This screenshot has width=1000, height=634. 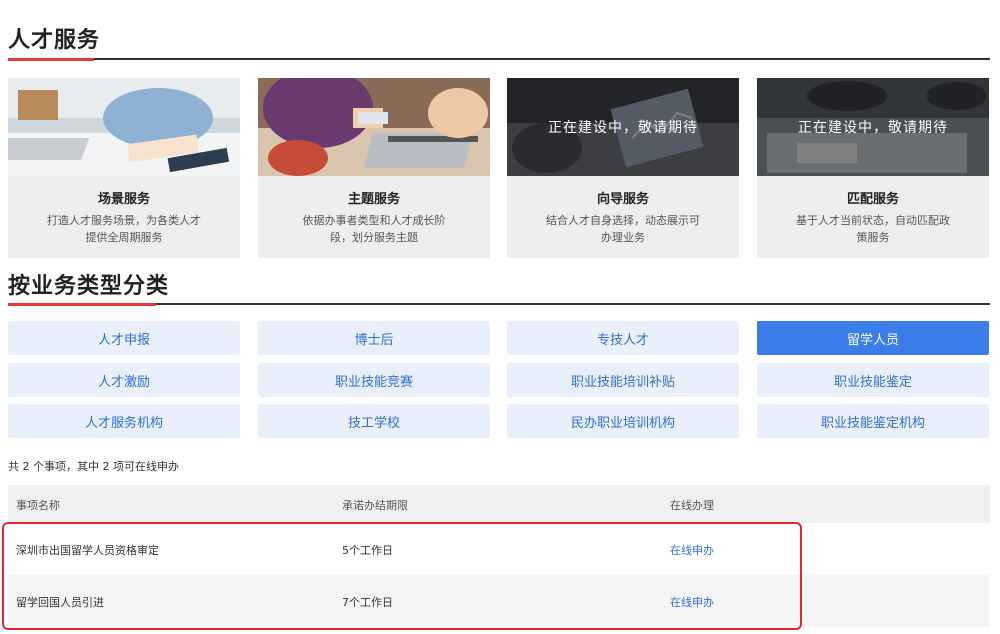 I want to click on category-button-active: 留学人员, so click(x=873, y=338).